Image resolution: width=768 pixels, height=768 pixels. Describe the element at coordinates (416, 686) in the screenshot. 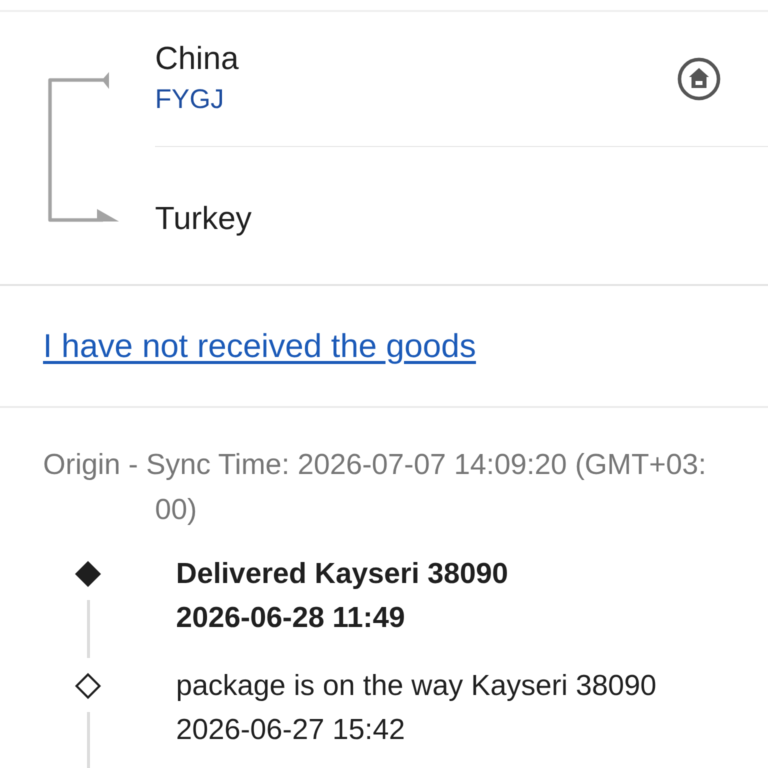

I see `event-status: package is on the way Kayseri 38090` at that location.